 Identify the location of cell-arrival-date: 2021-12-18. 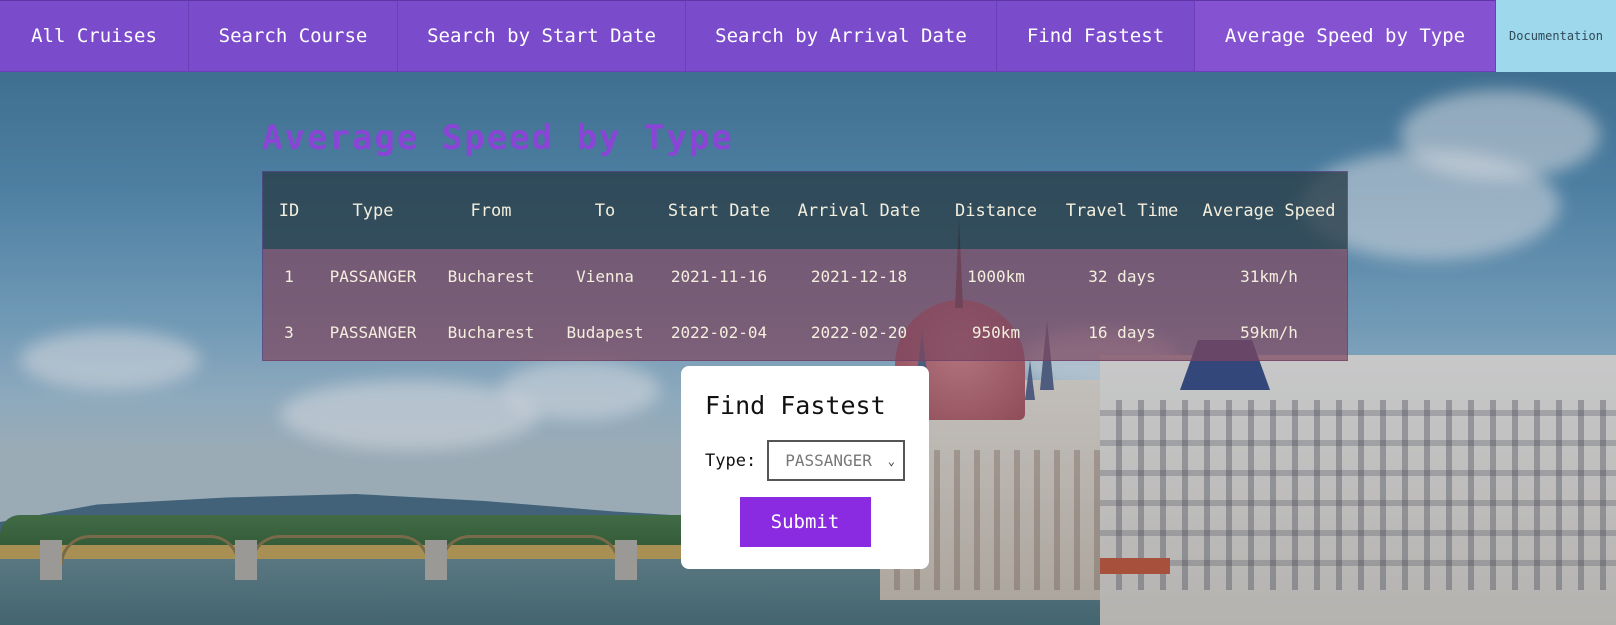
(859, 276).